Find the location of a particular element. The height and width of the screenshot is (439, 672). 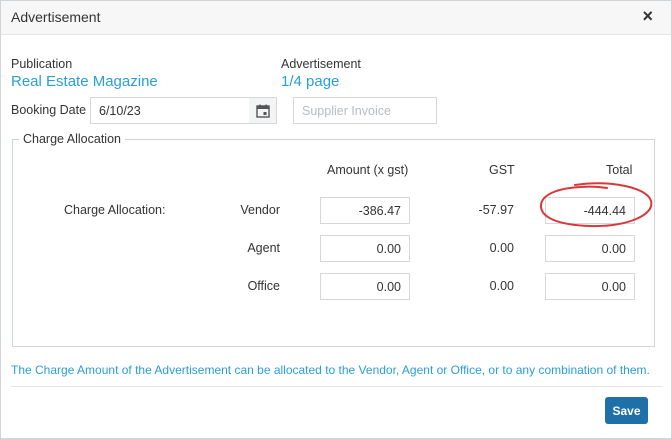

calendar-button is located at coordinates (263, 110).